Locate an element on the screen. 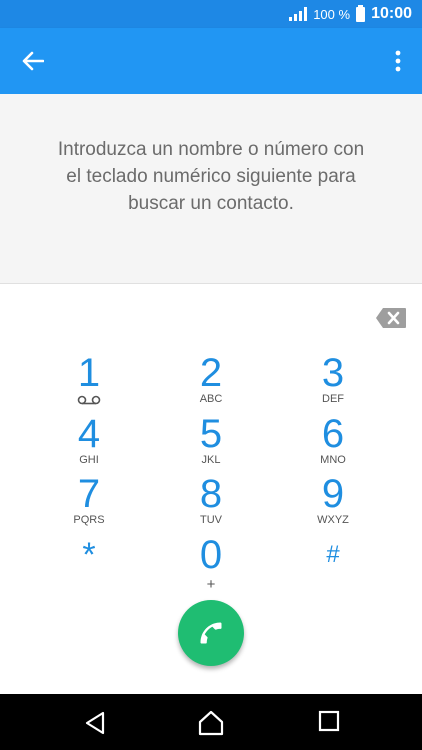 The image size is (422, 750). key-0-digit: 0 is located at coordinates (211, 555).